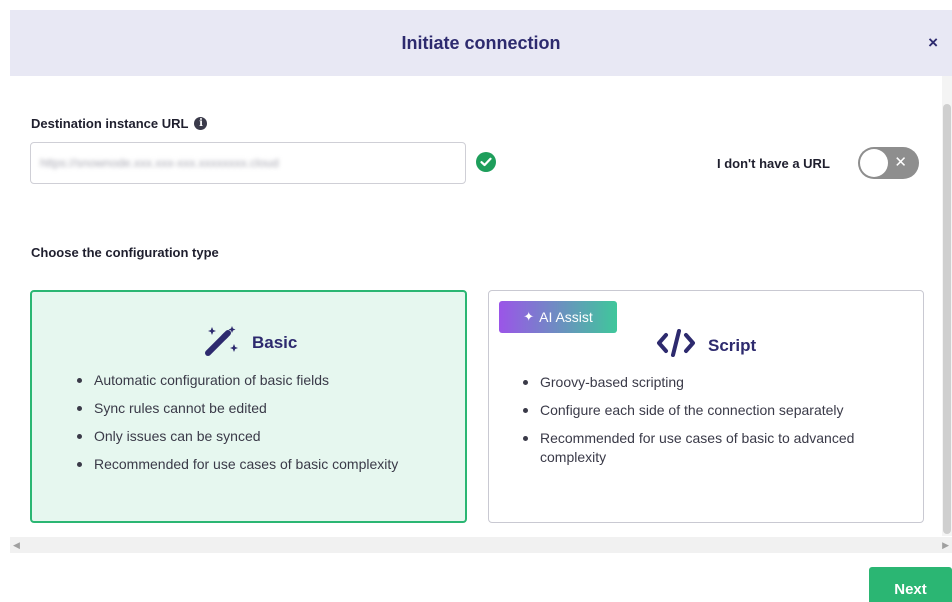 The image size is (952, 602). Describe the element at coordinates (732, 345) in the screenshot. I see `script-card-title: Script` at that location.